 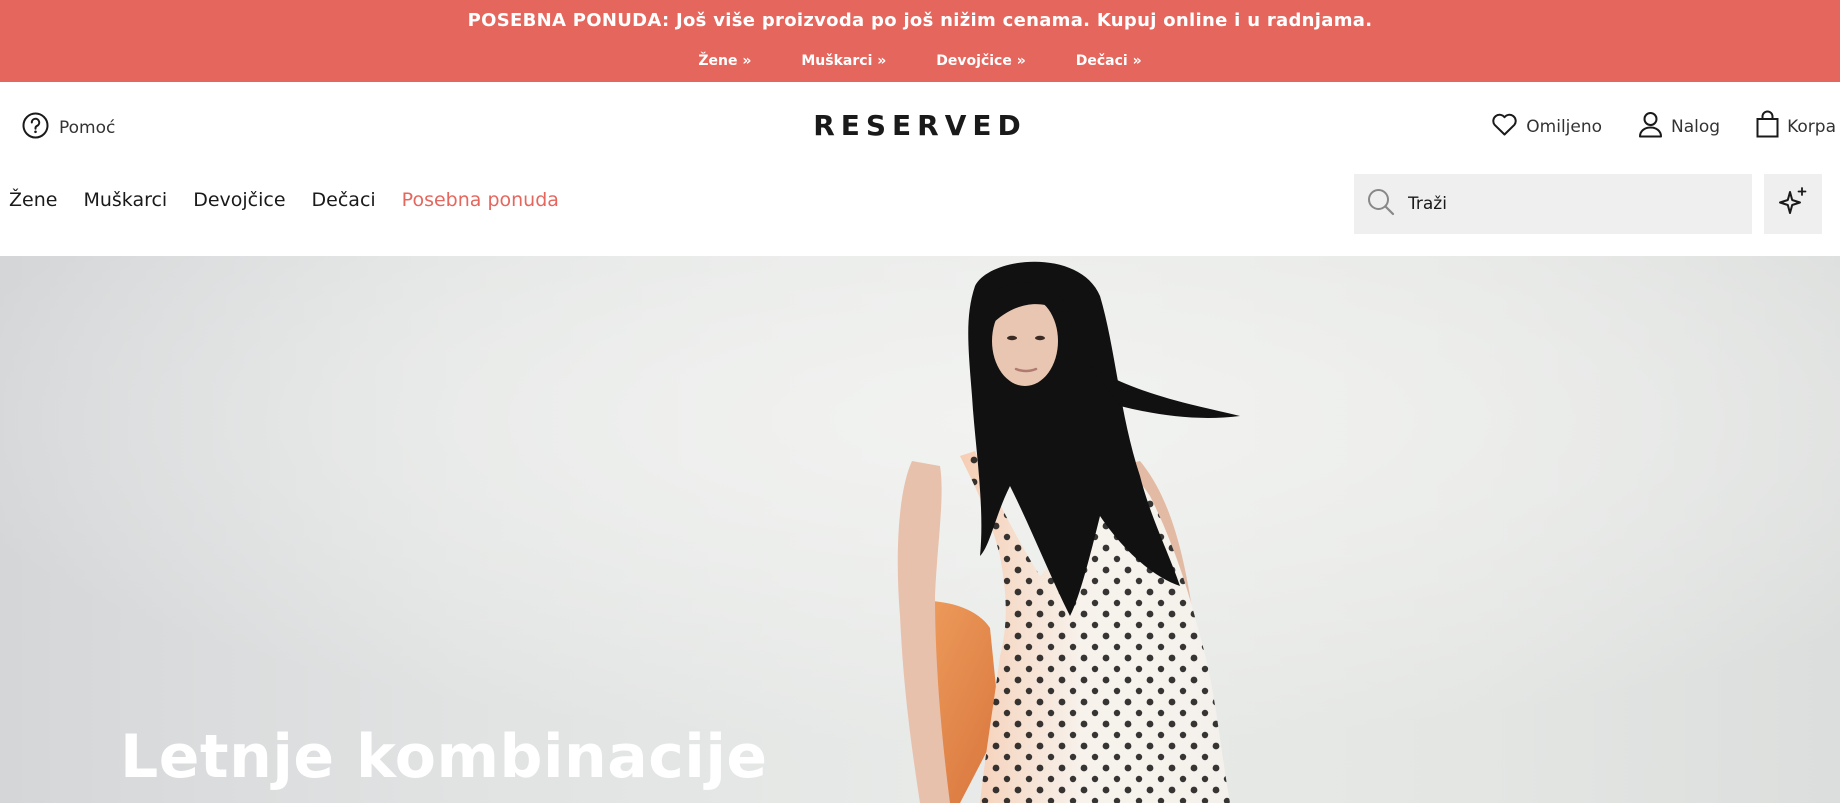 What do you see at coordinates (920, 127) in the screenshot?
I see `site-header: Pomoć RESERVED Omiljeno Nalog Korpa` at bounding box center [920, 127].